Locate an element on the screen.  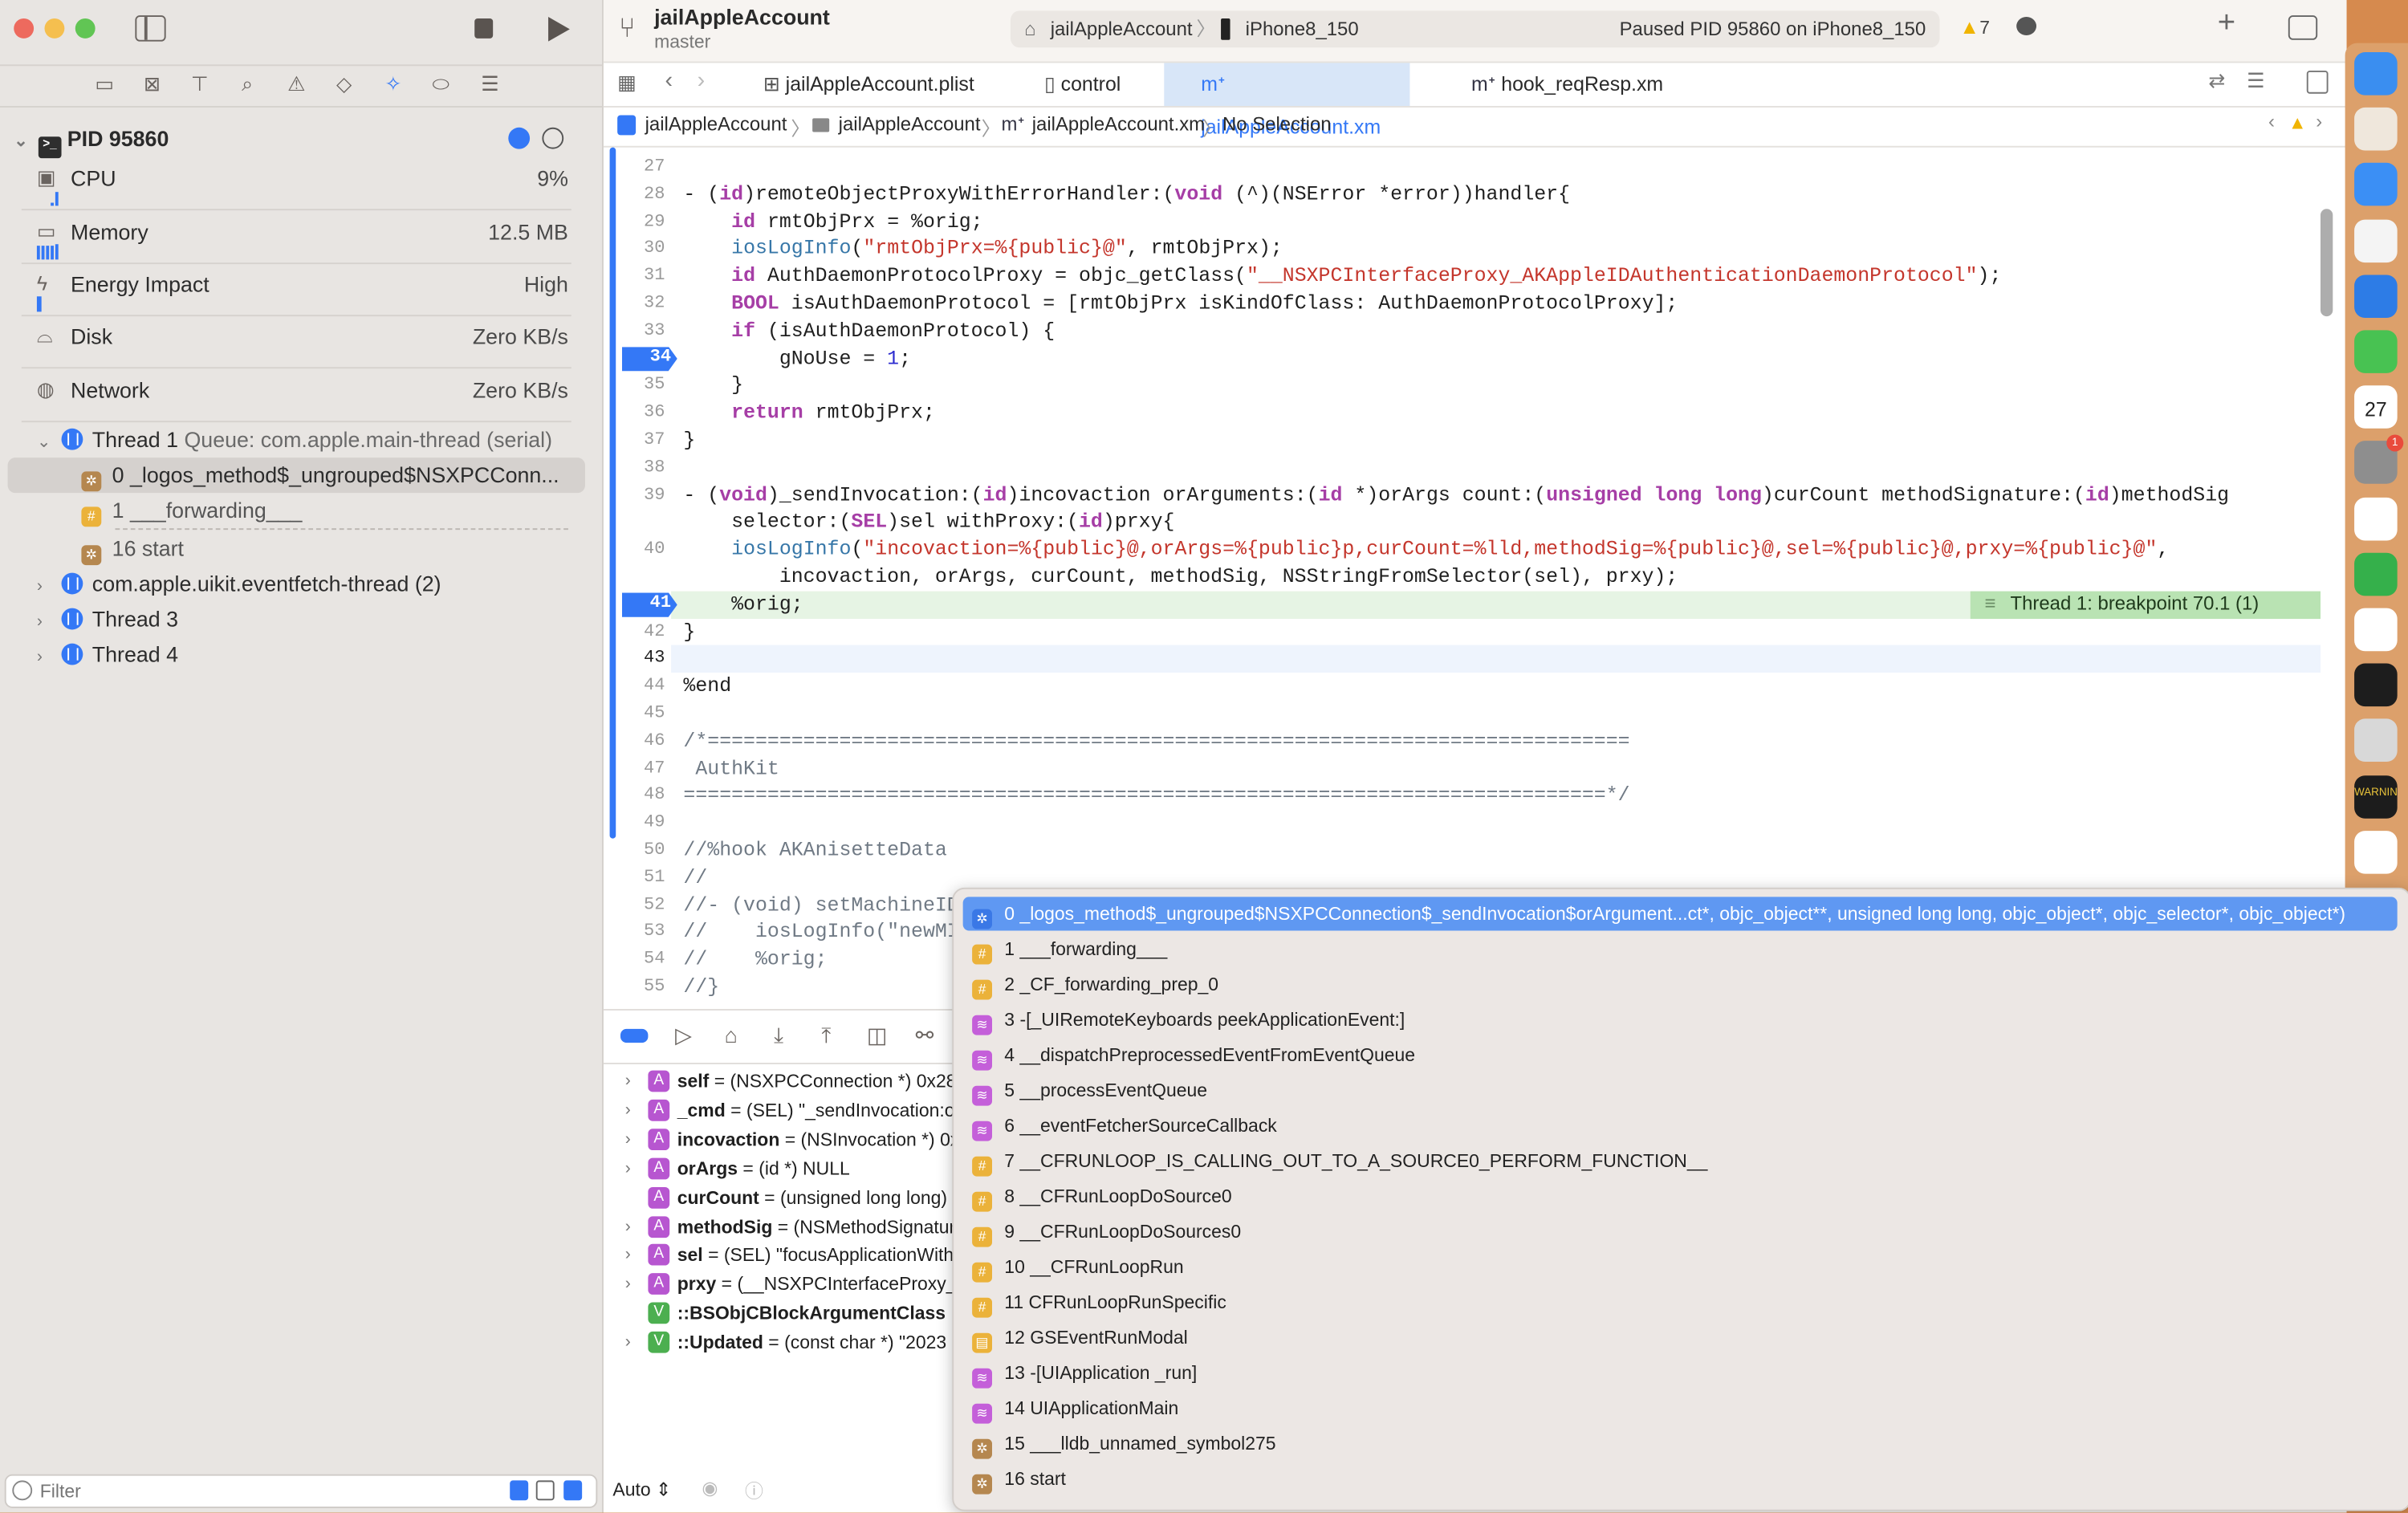
line-number: 32 is located at coordinates (634, 303).